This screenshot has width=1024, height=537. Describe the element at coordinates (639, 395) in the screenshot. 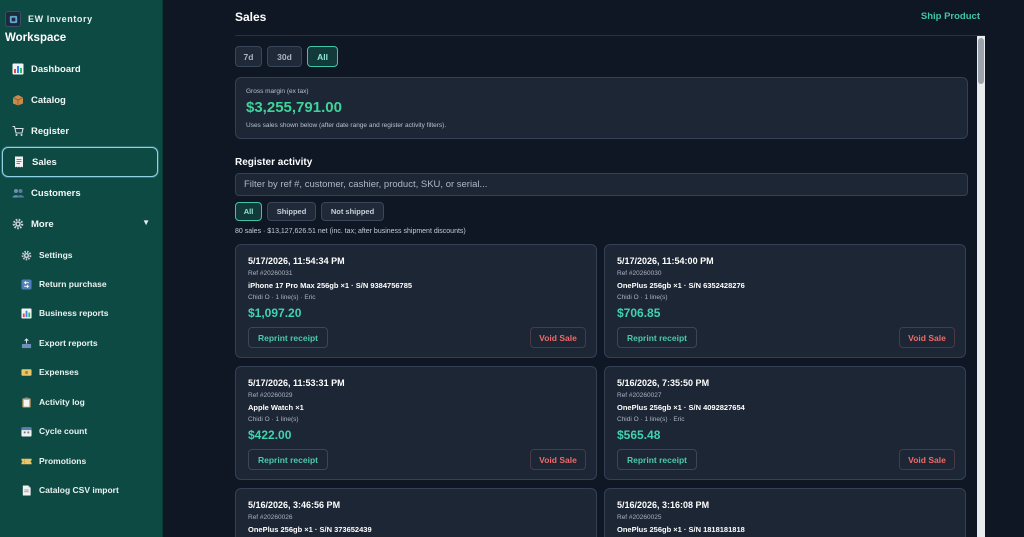

I see `sale-ref: Ref #20260027` at that location.